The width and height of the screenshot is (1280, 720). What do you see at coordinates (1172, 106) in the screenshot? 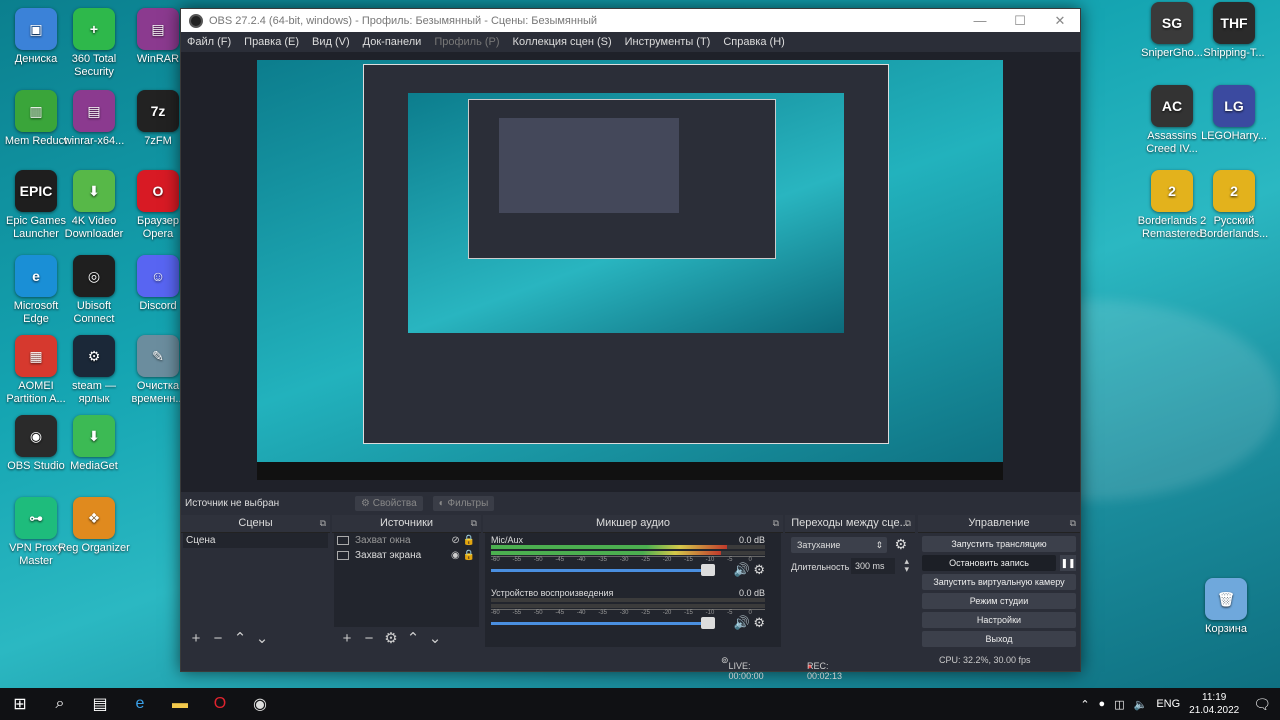
I see `game-icon: AC` at bounding box center [1172, 106].